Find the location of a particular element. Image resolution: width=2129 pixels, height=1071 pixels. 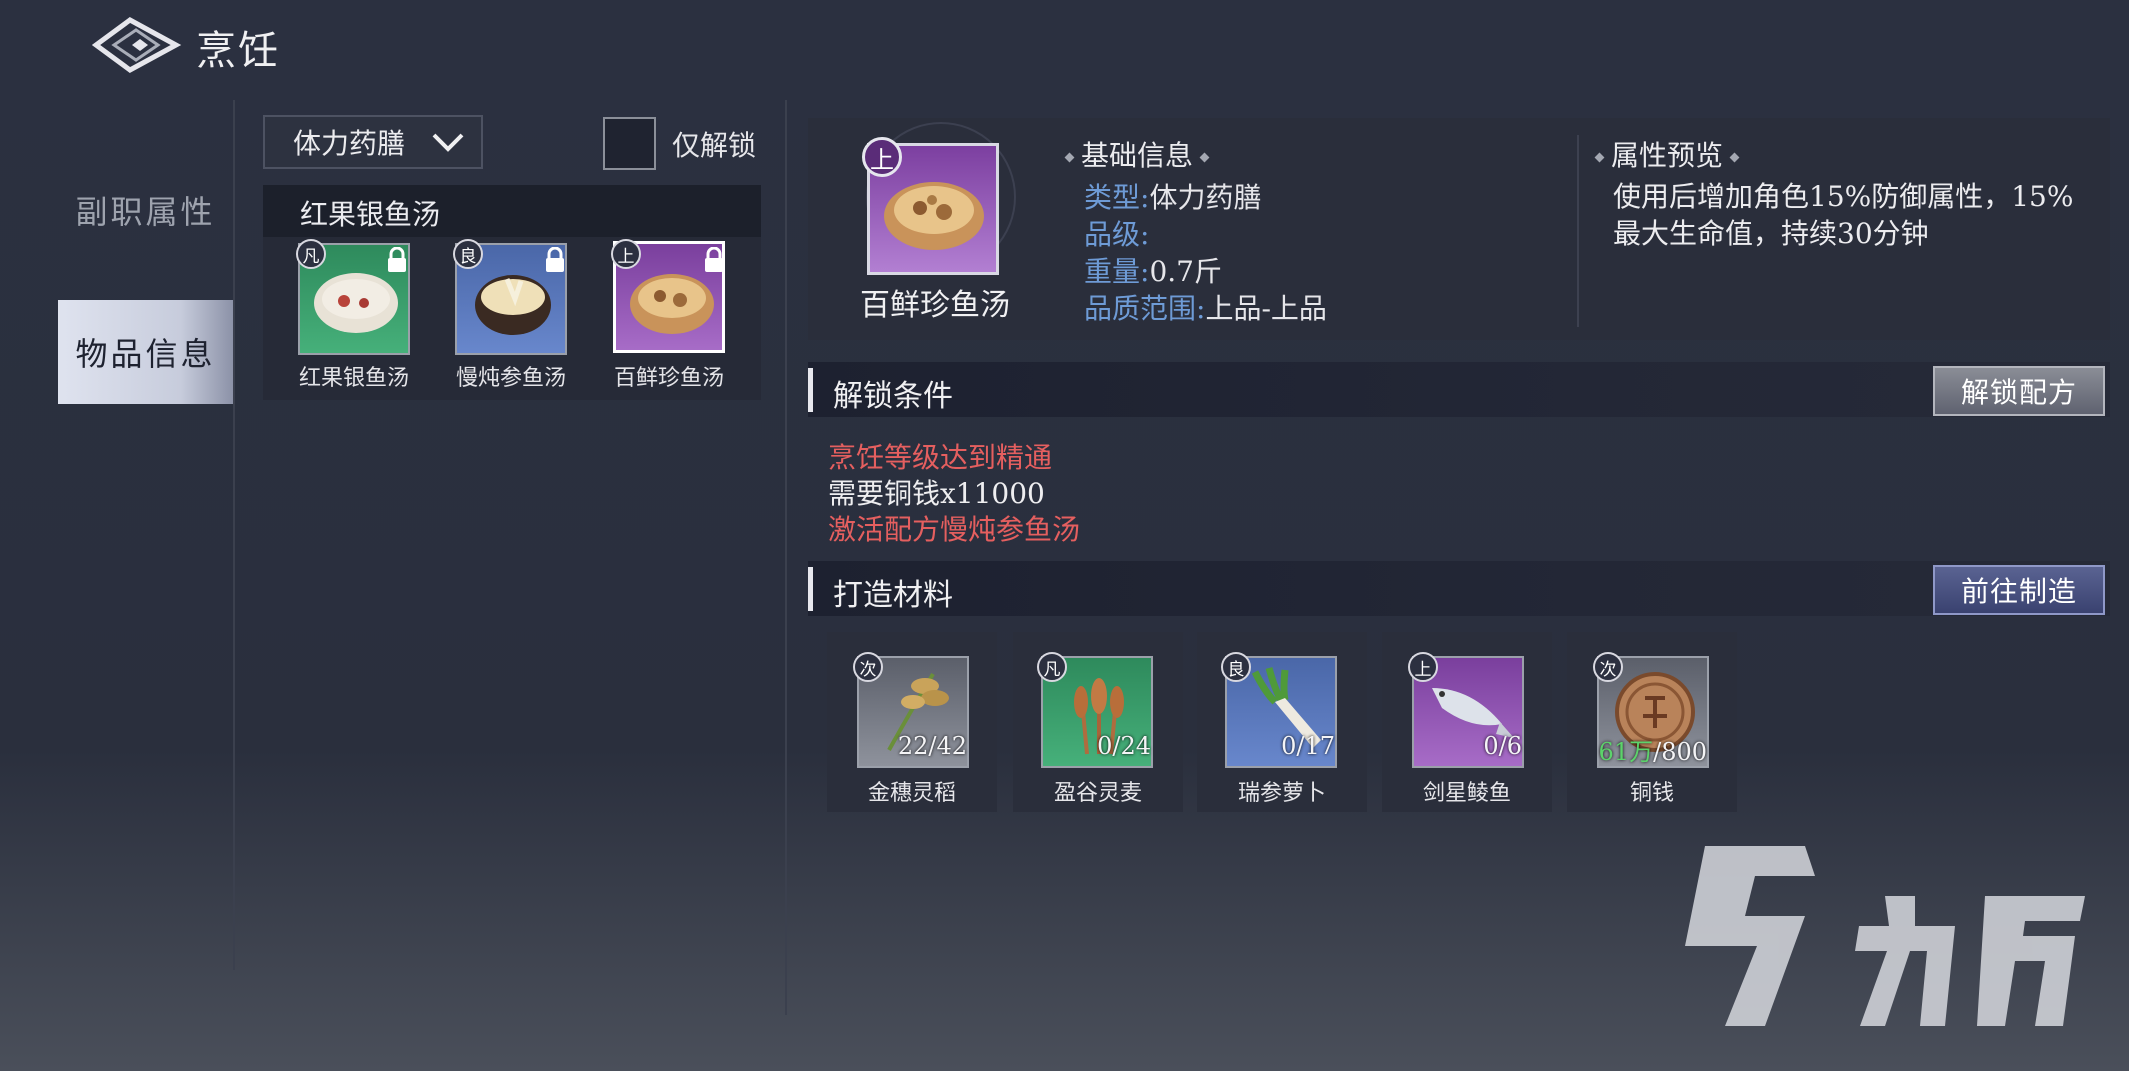

page-title: 烹饪 is located at coordinates (238, 51).